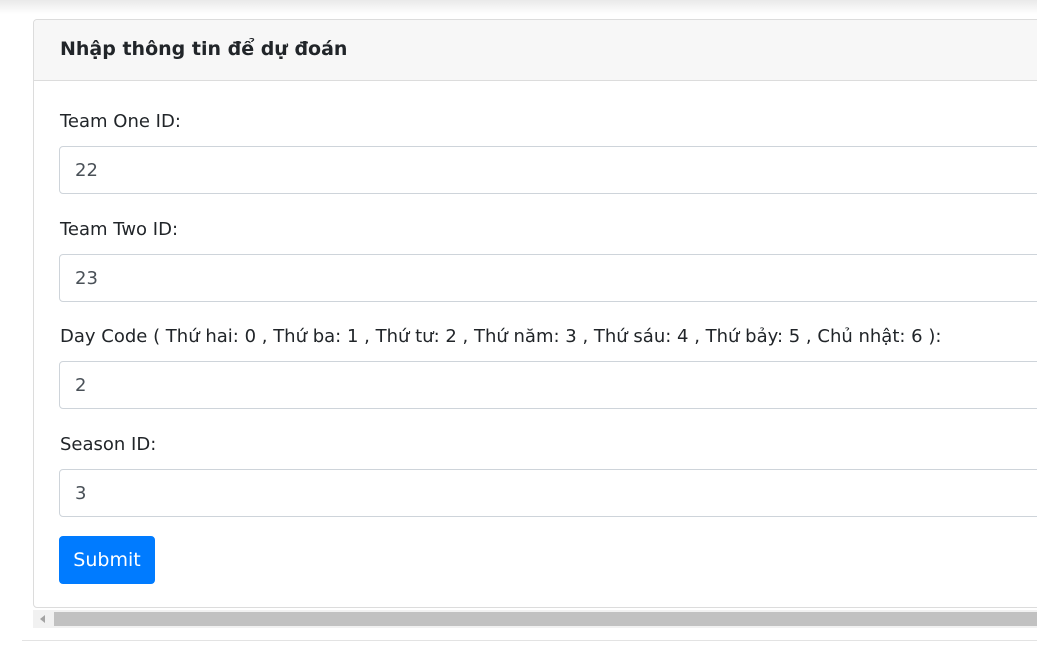 Image resolution: width=1037 pixels, height=646 pixels. Describe the element at coordinates (548, 385) in the screenshot. I see `day-code-input` at that location.